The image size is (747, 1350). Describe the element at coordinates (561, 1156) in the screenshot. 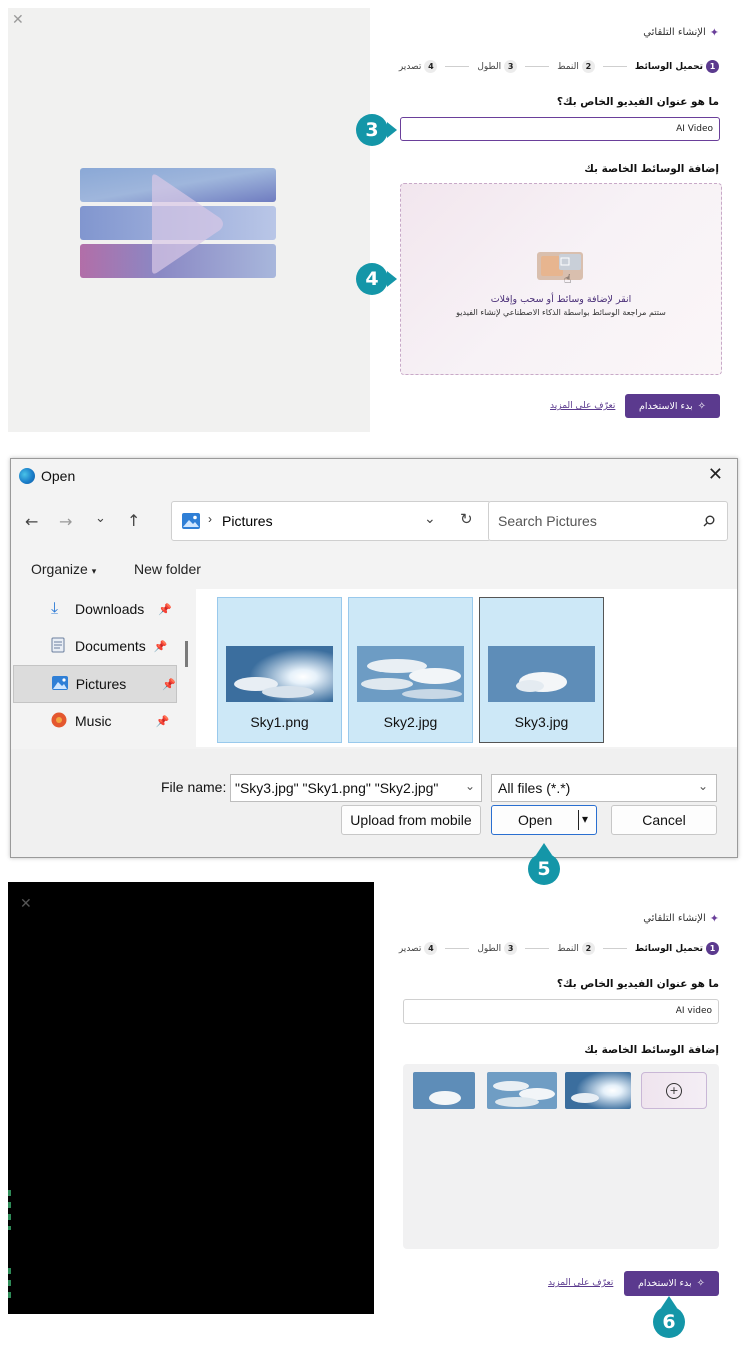

I see `media-gallery: +` at that location.